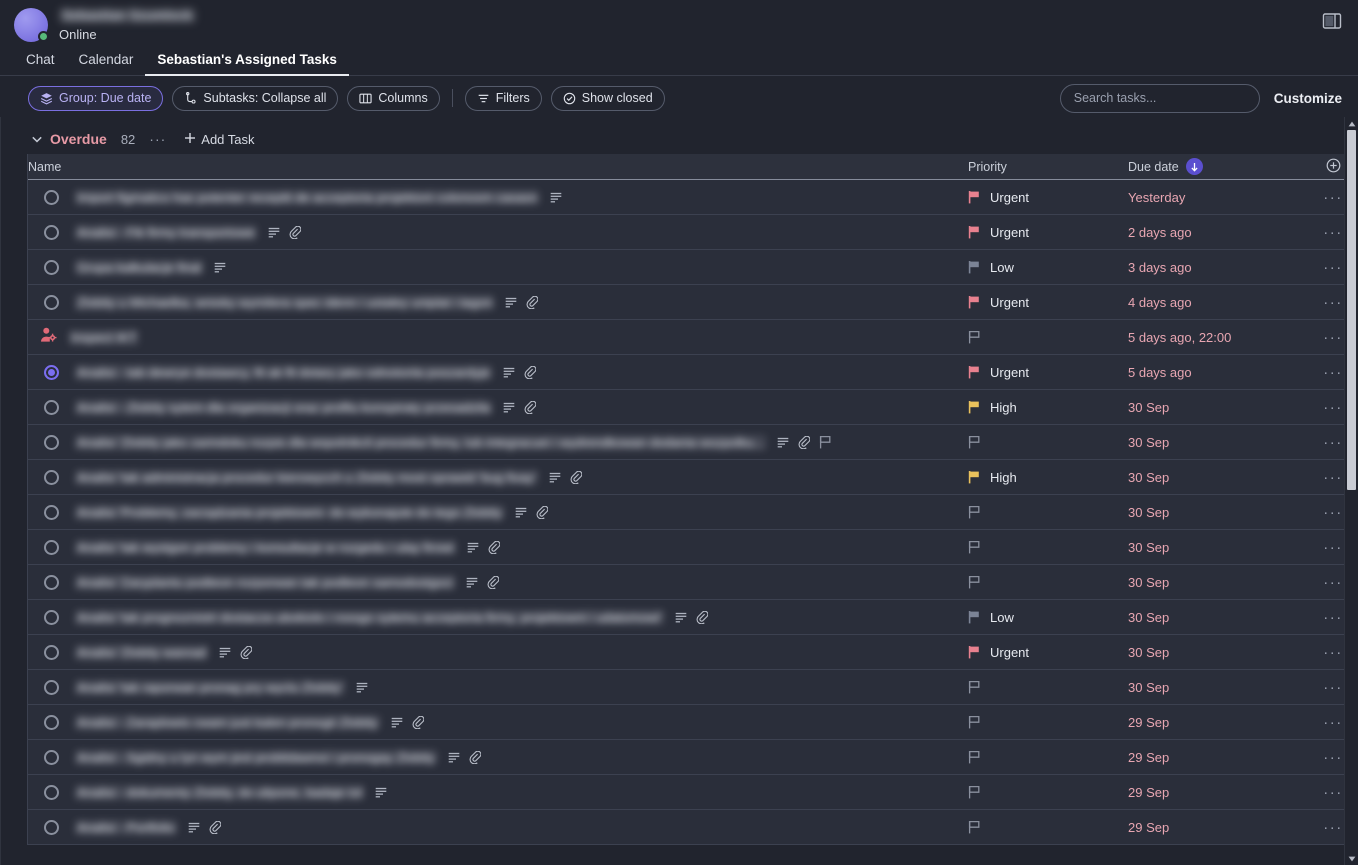 The width and height of the screenshot is (1358, 865). I want to click on flag-icon, so click(825, 442).